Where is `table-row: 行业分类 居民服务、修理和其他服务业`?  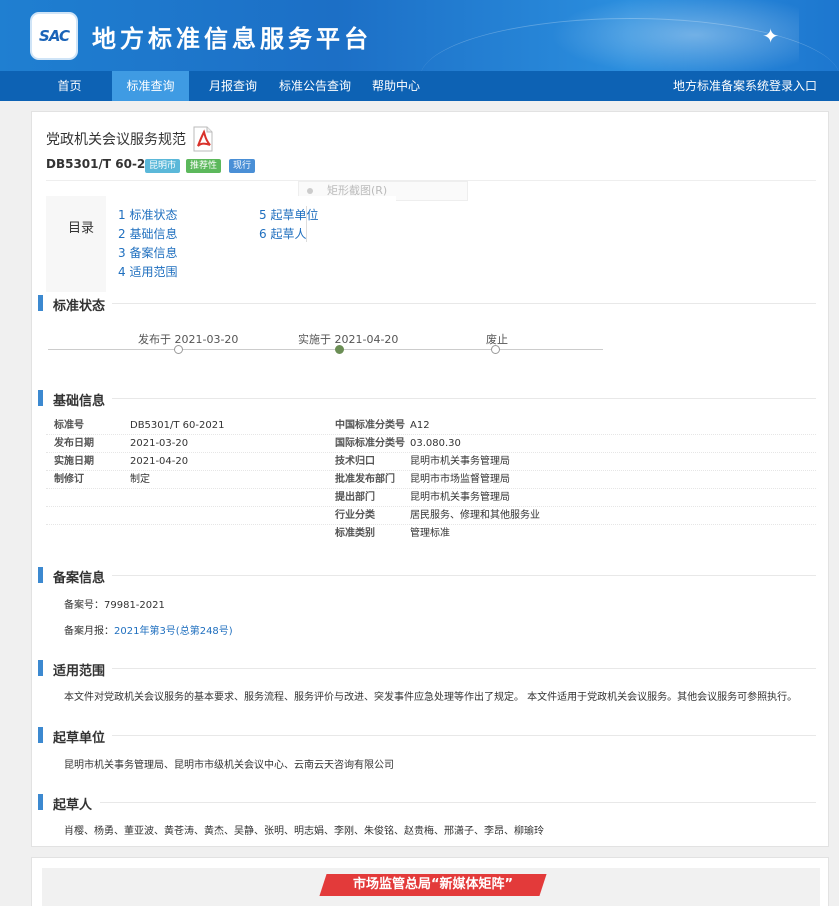 table-row: 行业分类 居民服务、修理和其他服务业 is located at coordinates (431, 516).